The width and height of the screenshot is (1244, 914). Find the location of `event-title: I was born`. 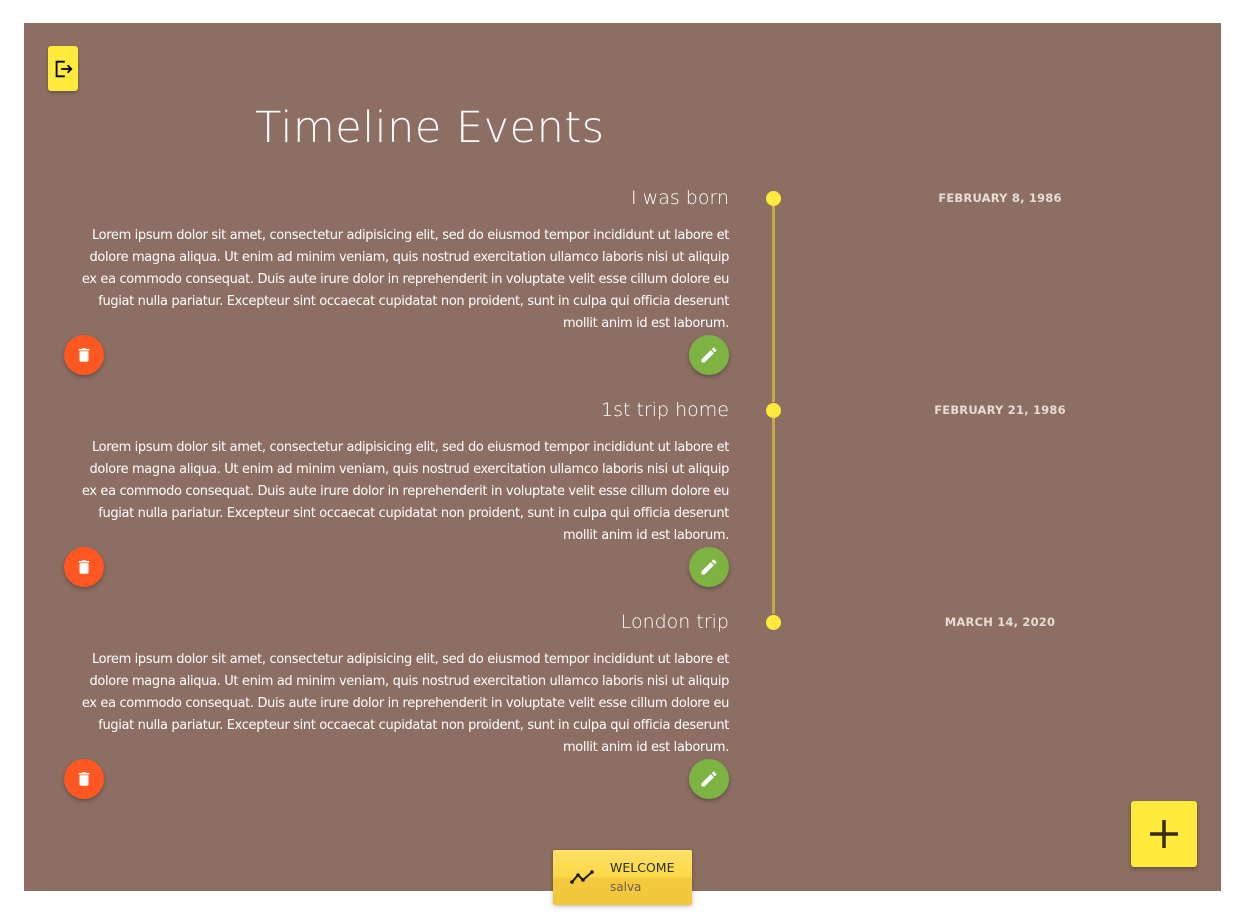

event-title: I was born is located at coordinates (680, 198).